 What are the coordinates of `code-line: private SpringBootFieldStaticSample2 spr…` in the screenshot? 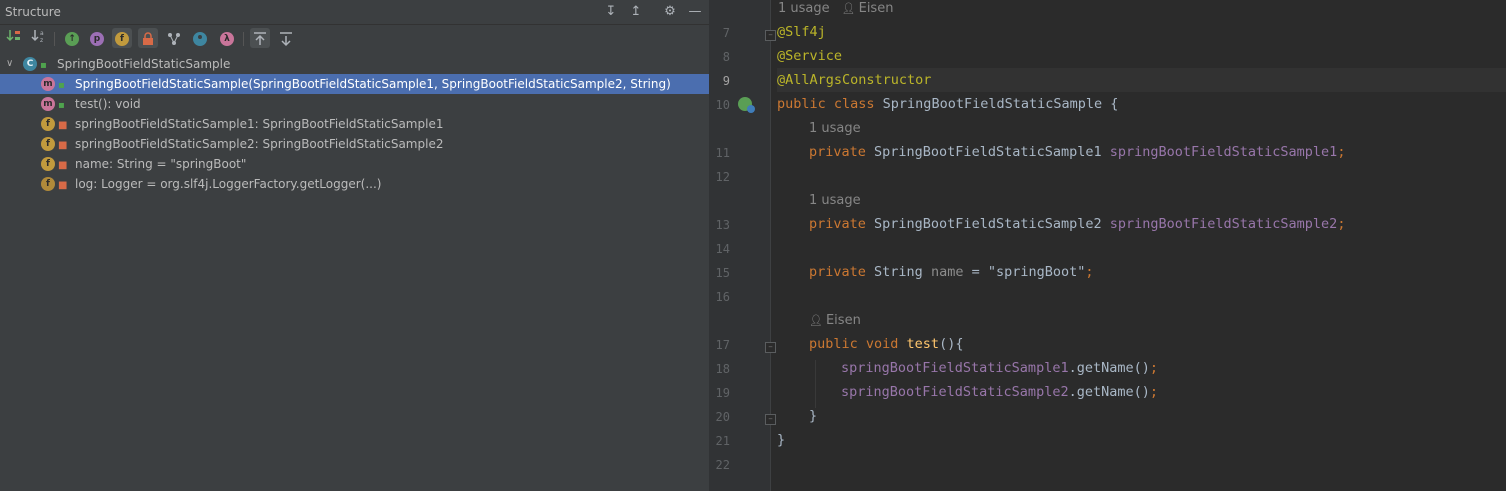 It's located at (1077, 224).